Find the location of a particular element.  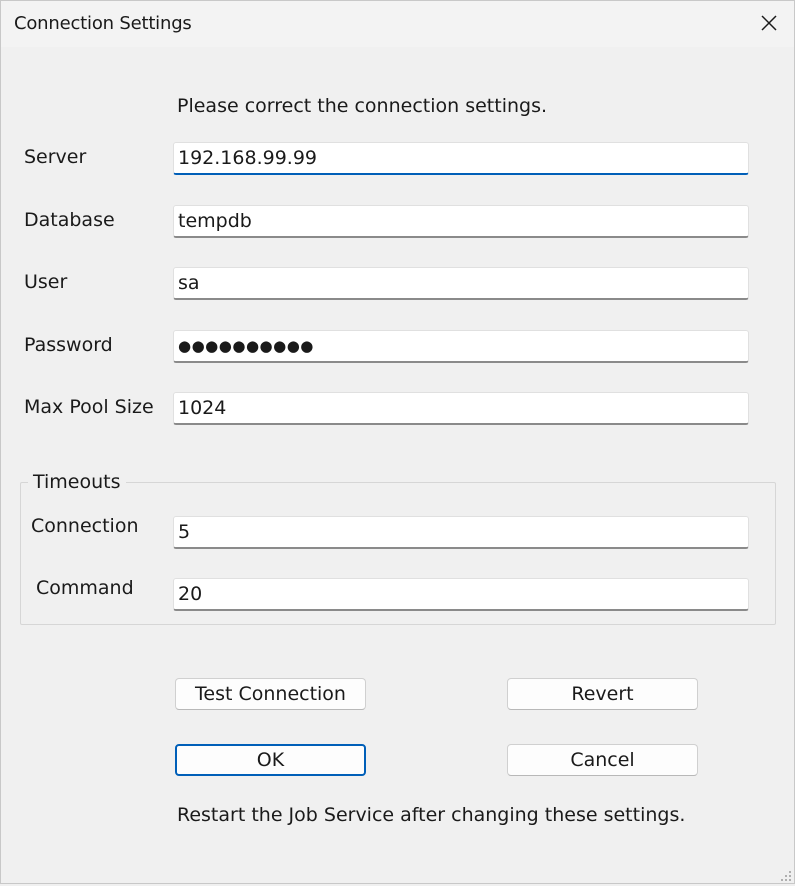

cancel-button: Cancel is located at coordinates (602, 760).